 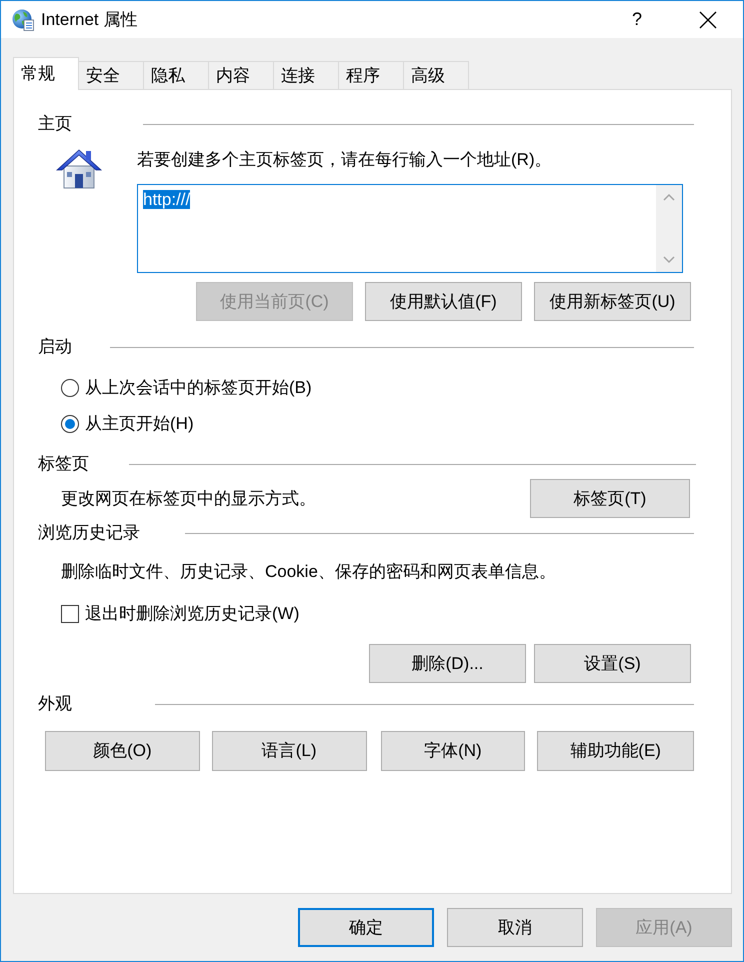 What do you see at coordinates (70, 614) in the screenshot?
I see `checkbox` at bounding box center [70, 614].